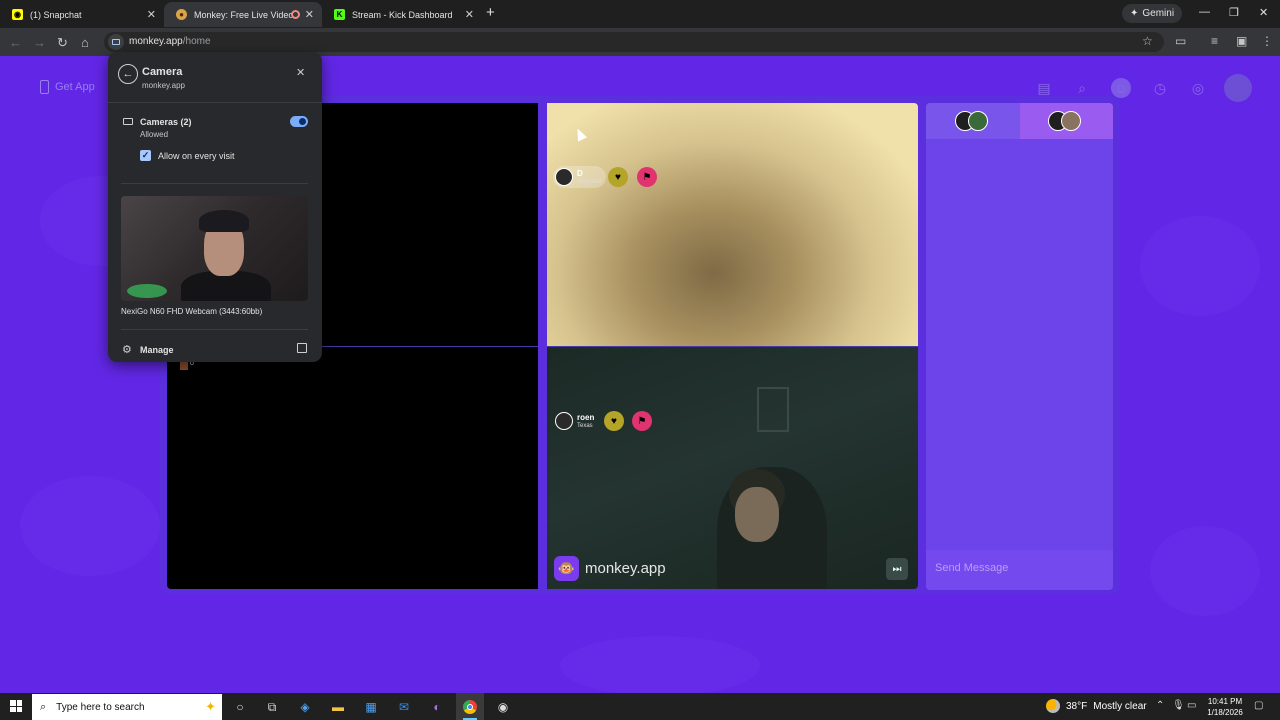 The height and width of the screenshot is (720, 1280). I want to click on self-video-bottom, so click(352, 467).